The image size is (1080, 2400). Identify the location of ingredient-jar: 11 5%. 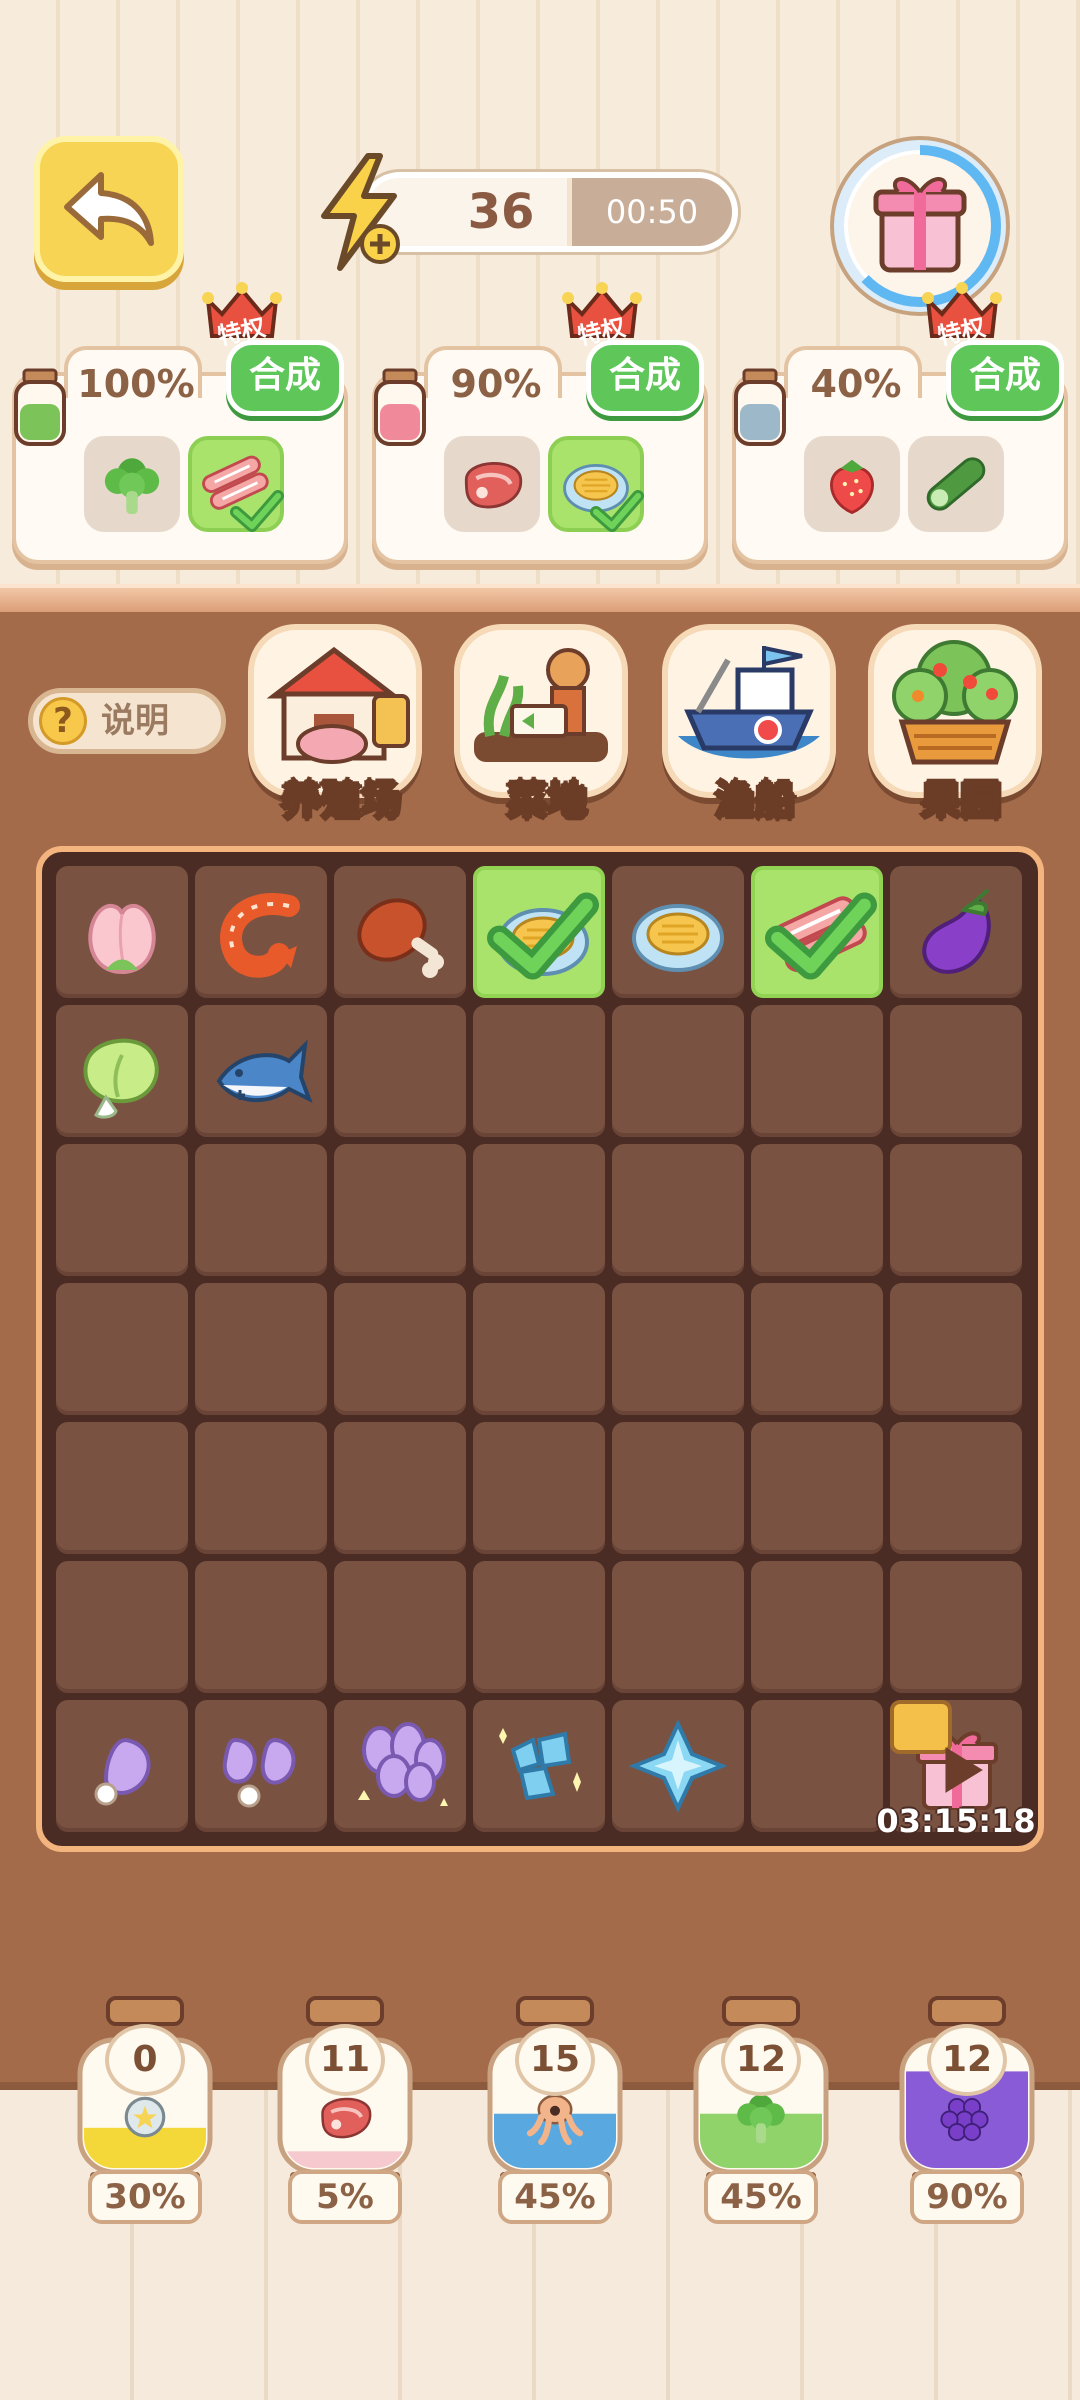
(345, 2116).